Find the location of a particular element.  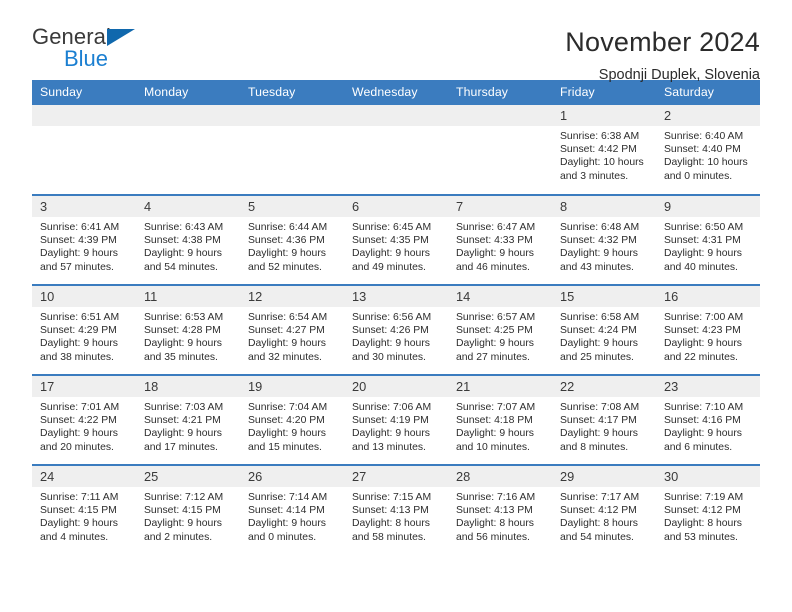

daylight-text: Daylight: 9 hours and 54 minutes. is located at coordinates (183, 260).